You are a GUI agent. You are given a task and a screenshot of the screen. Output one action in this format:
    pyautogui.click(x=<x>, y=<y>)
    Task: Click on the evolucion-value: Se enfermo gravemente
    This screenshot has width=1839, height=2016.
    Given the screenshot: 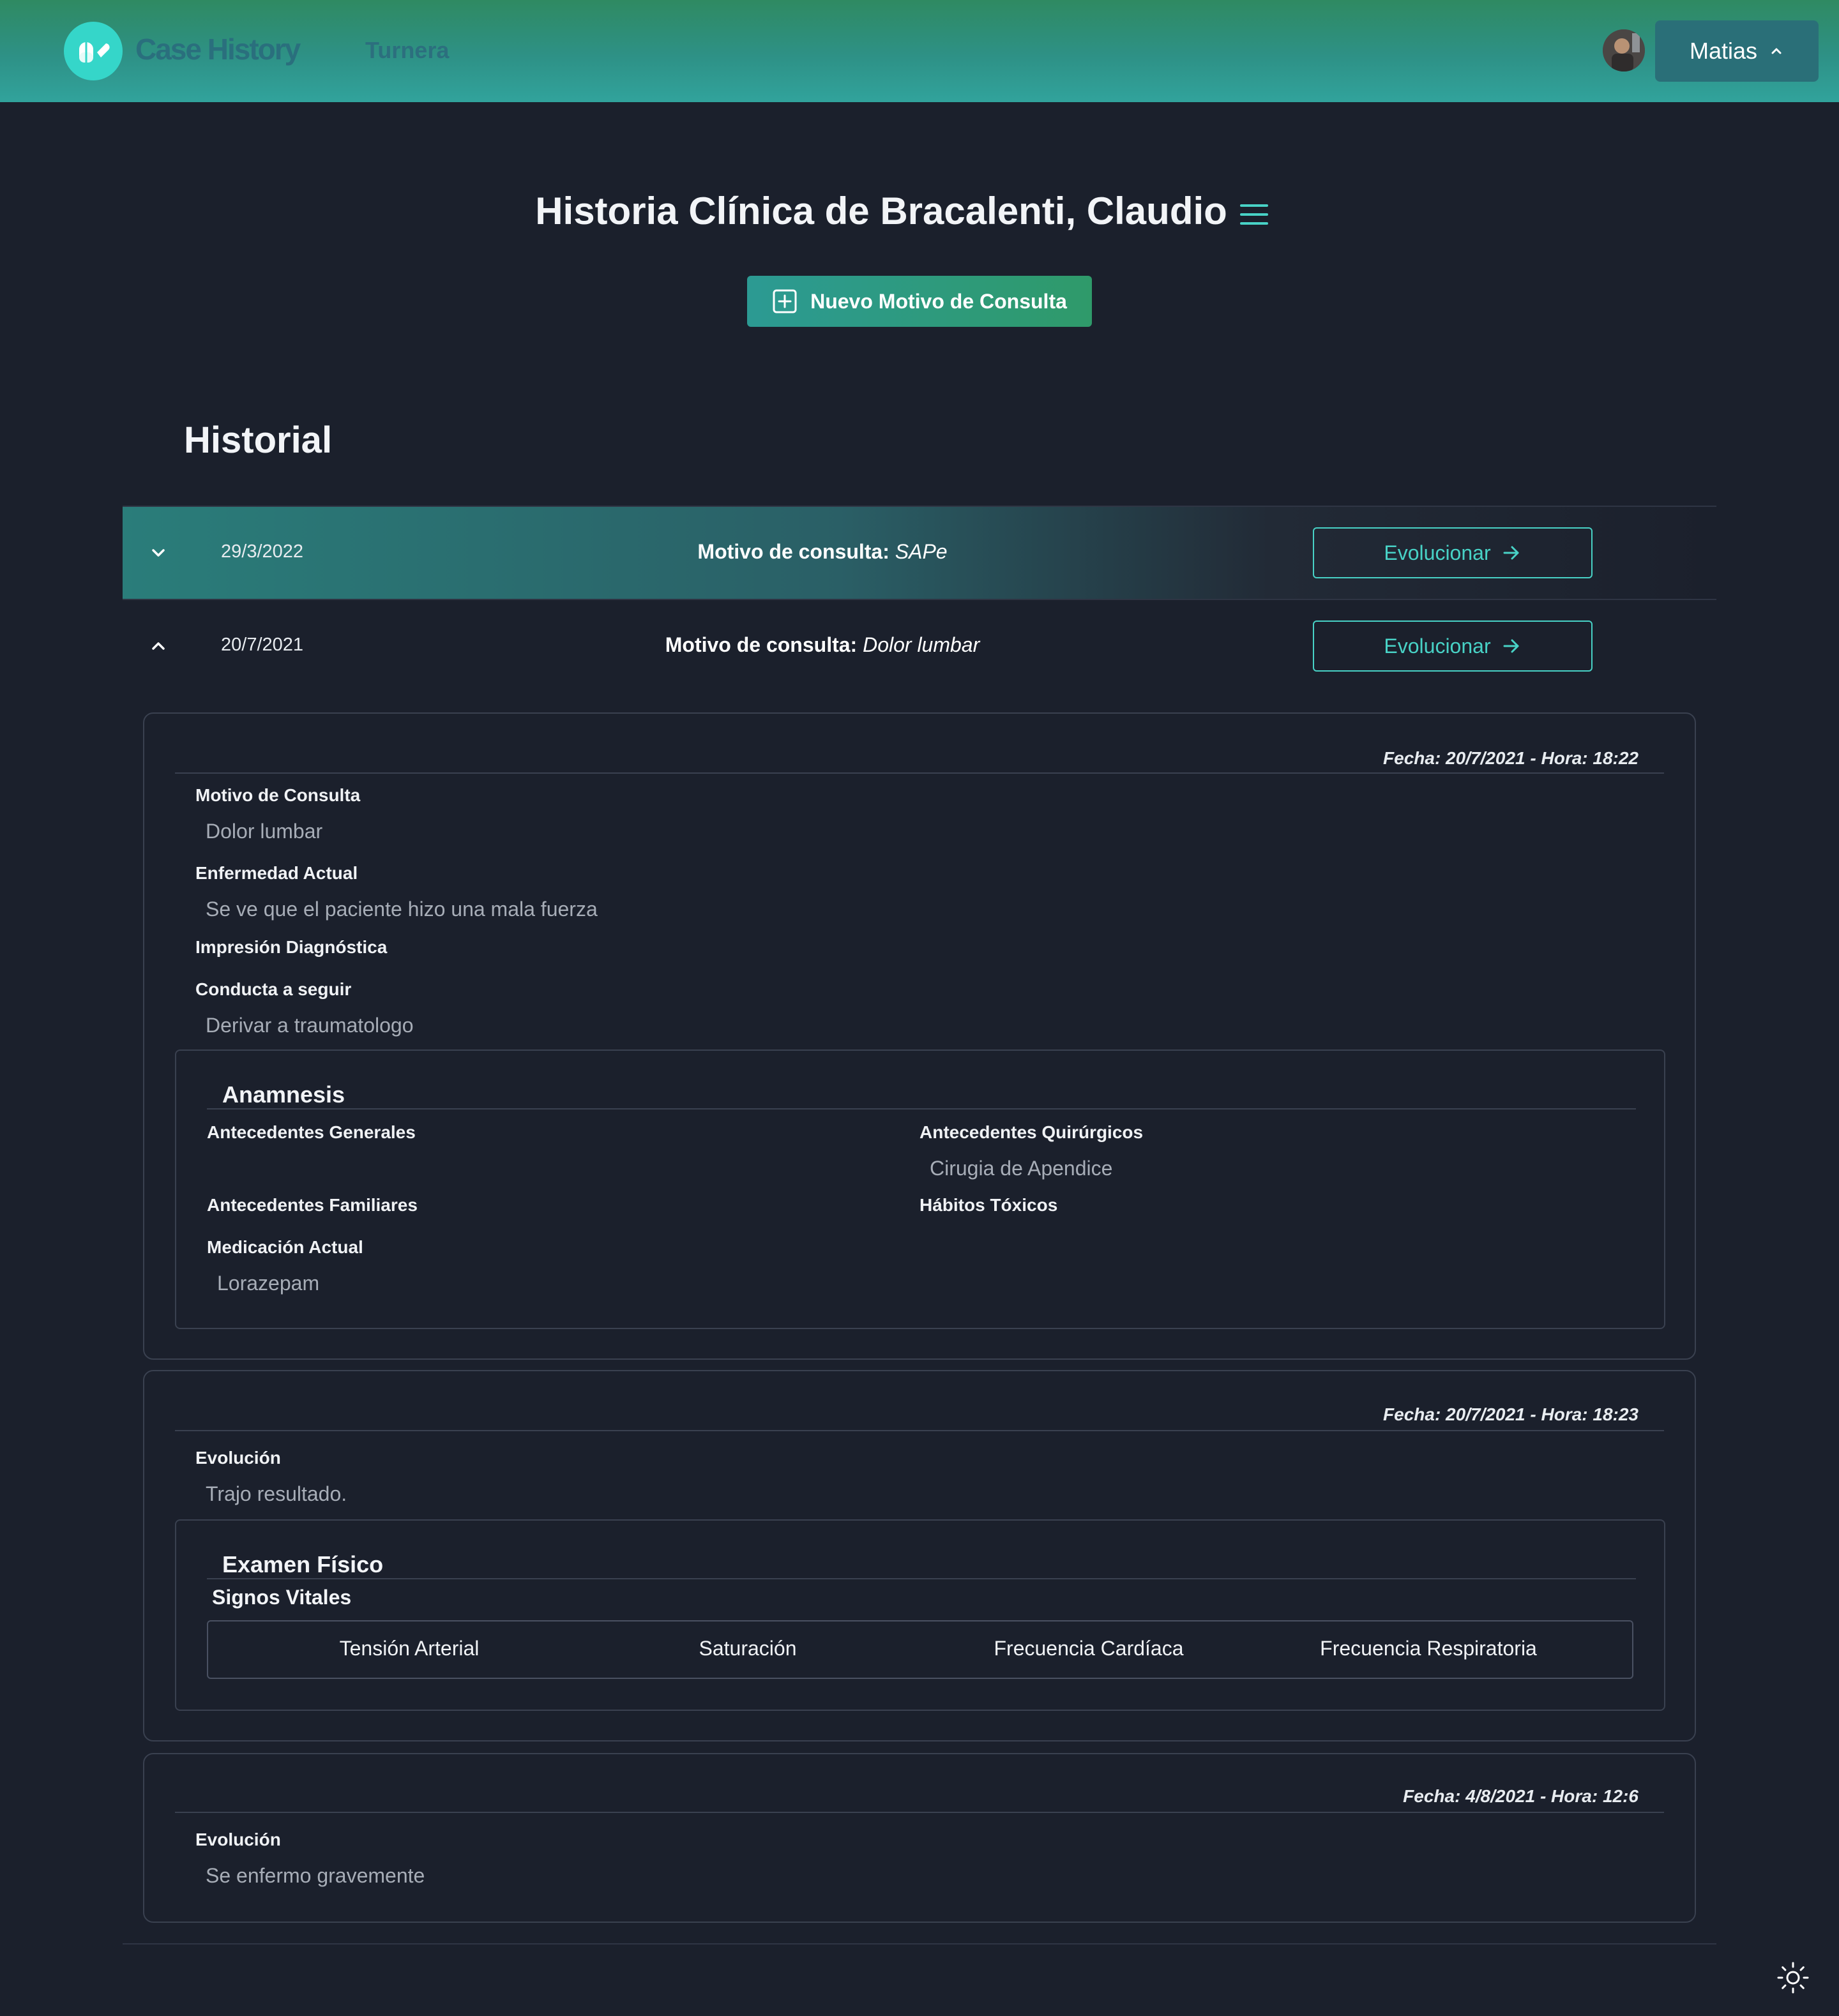 What is the action you would take?
    pyautogui.click(x=315, y=1875)
    